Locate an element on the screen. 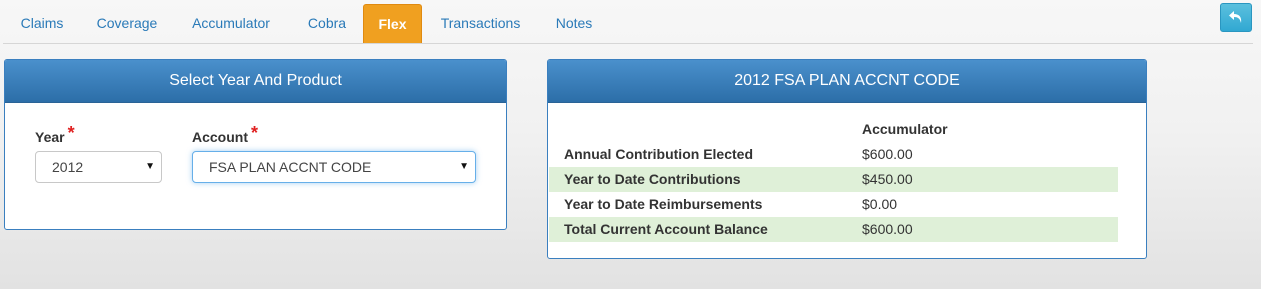 This screenshot has width=1261, height=289. row-value: $0.00 is located at coordinates (880, 204).